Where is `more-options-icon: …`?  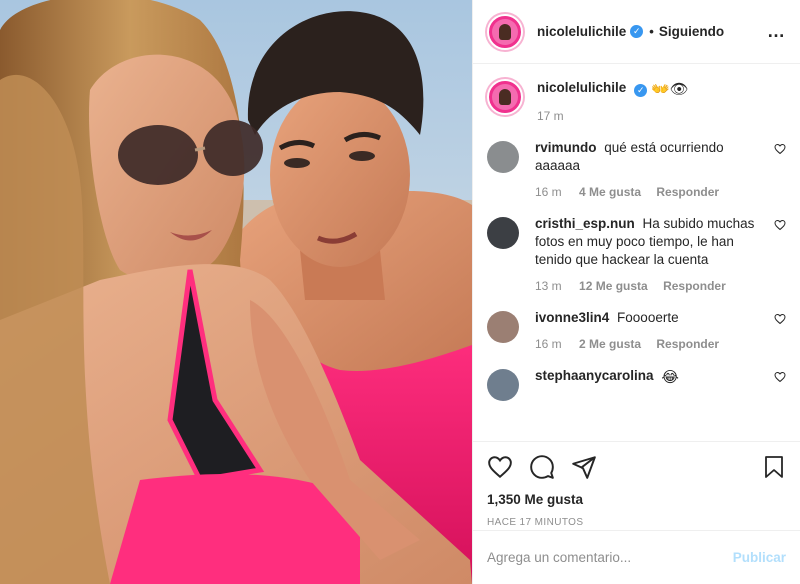
more-options-icon: … is located at coordinates (776, 31).